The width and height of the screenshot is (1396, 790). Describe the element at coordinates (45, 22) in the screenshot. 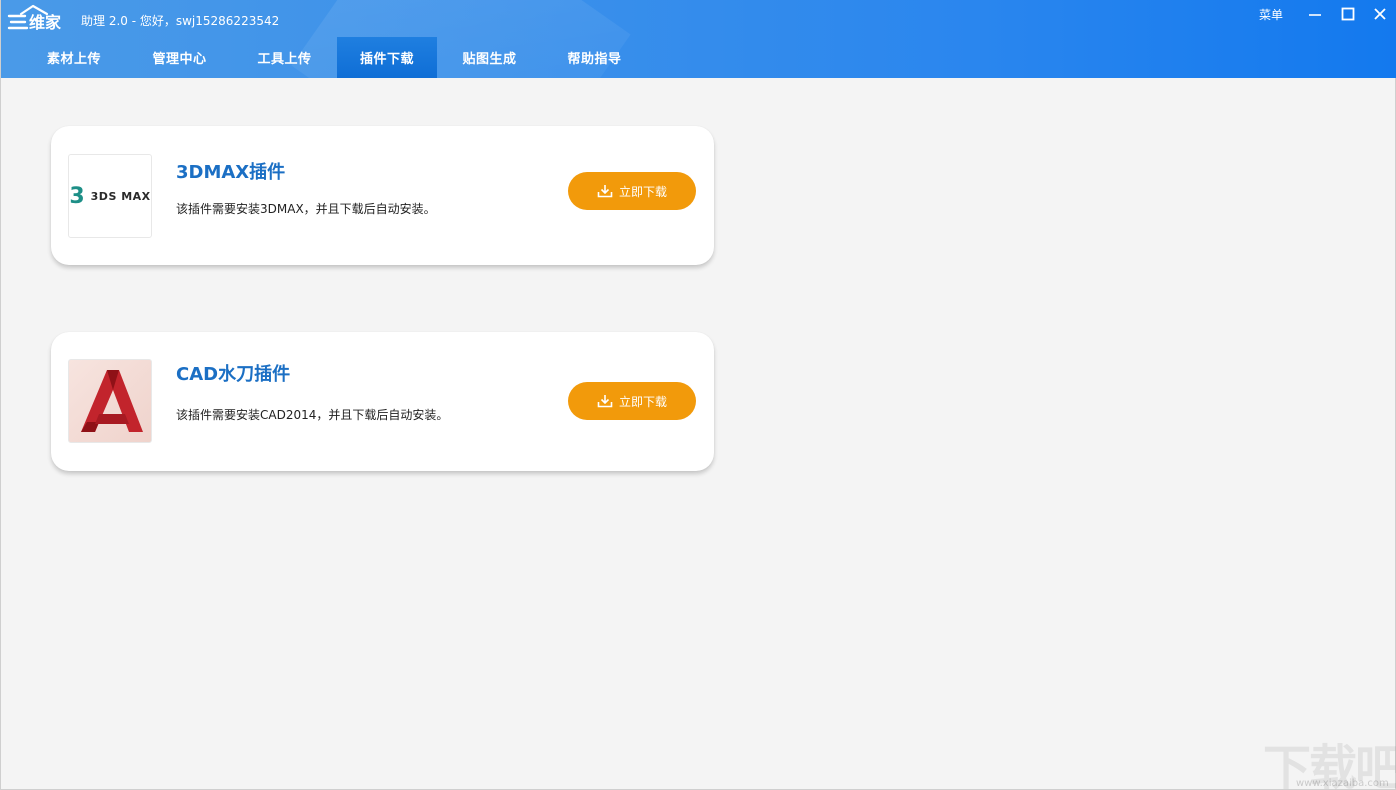

I see `svg-text: 维家` at that location.